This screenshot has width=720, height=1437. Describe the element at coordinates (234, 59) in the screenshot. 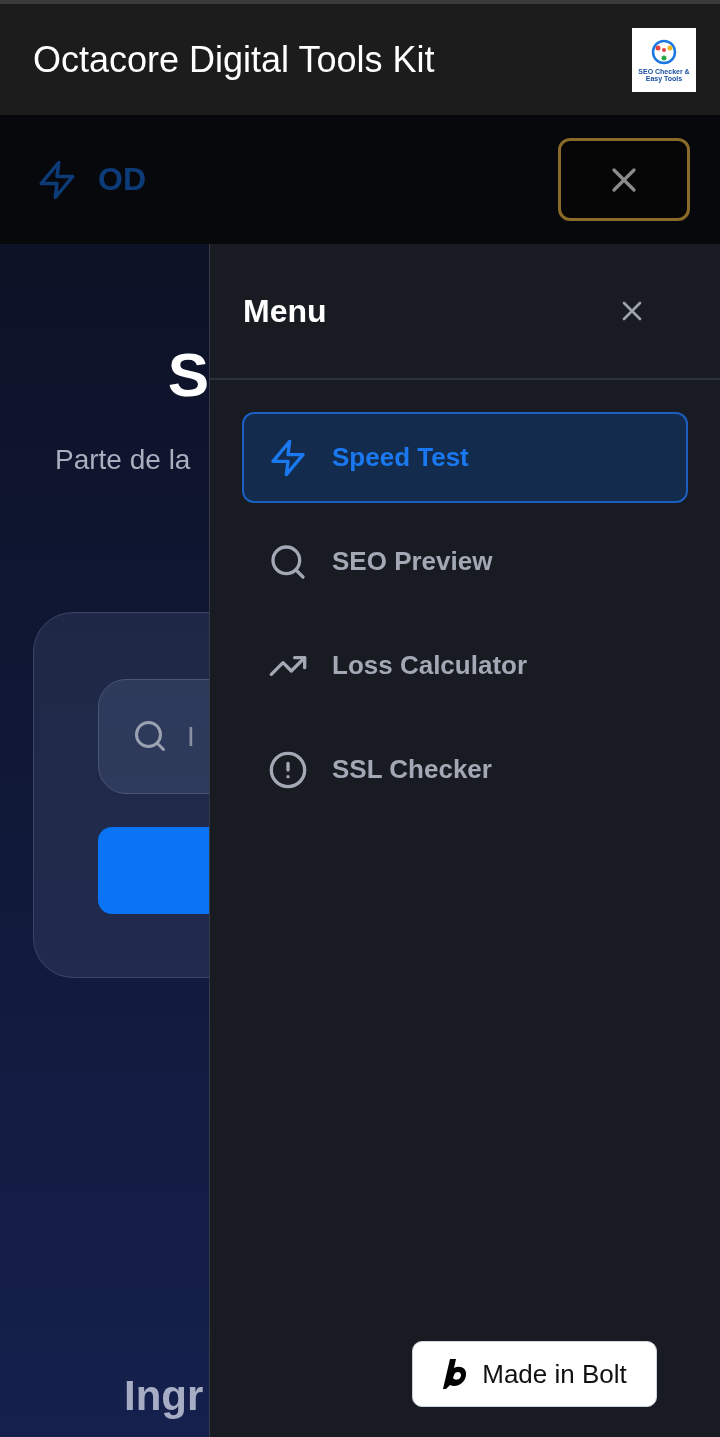

I see `app-title: Octacore Digital Tools Kit` at that location.